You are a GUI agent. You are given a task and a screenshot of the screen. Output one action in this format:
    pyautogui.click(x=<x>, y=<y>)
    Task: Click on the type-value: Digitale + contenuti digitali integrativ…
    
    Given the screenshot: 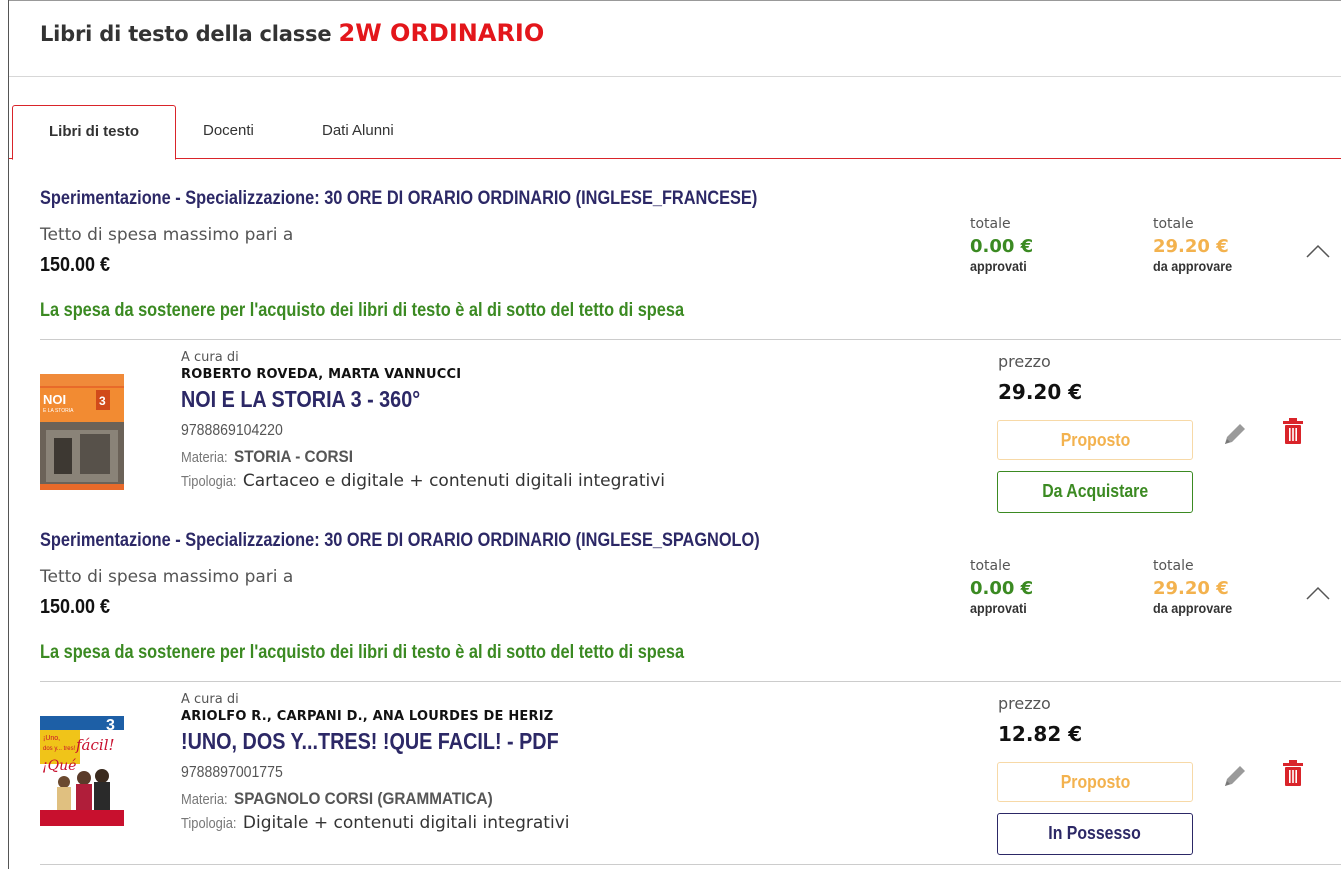 What is the action you would take?
    pyautogui.click(x=406, y=823)
    